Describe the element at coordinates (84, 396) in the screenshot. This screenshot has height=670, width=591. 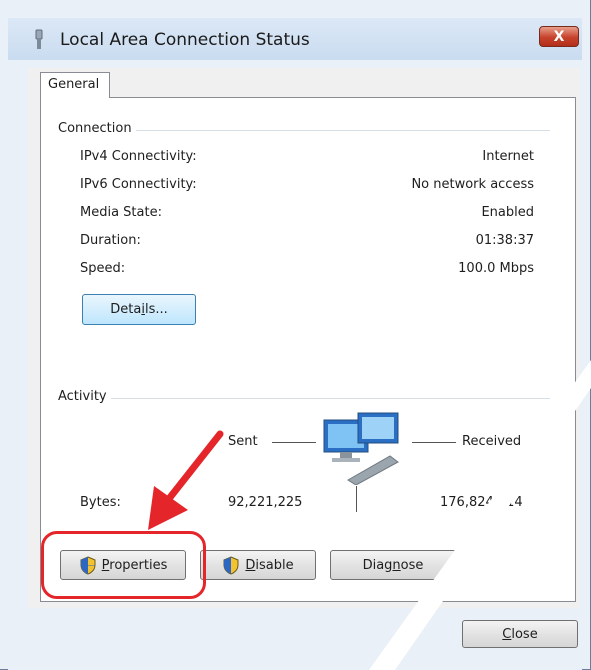
I see `activity-group-label: Activity` at that location.